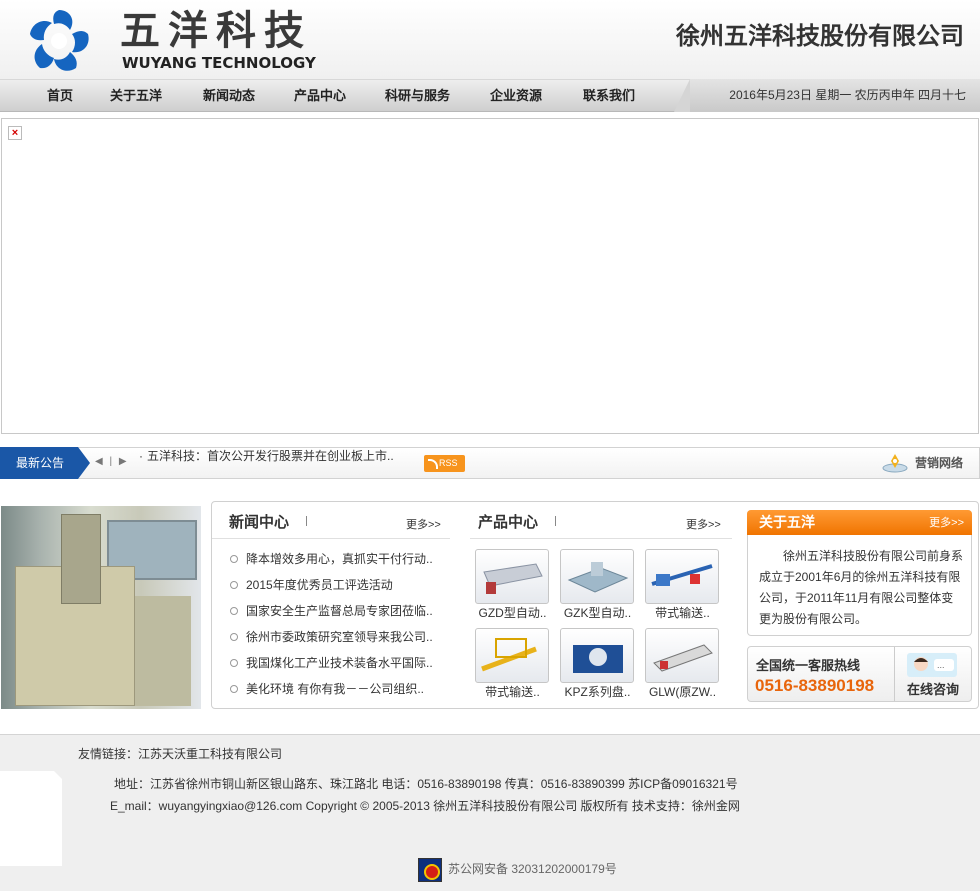 This screenshot has height=891, width=980. Describe the element at coordinates (101, 607) in the screenshot. I see `machine-photo` at that location.